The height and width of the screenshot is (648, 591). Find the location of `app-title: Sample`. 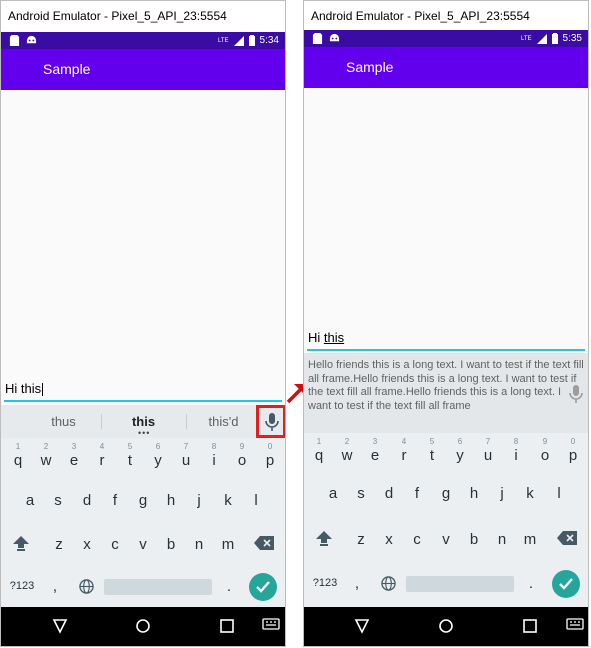

app-title: Sample is located at coordinates (67, 69).